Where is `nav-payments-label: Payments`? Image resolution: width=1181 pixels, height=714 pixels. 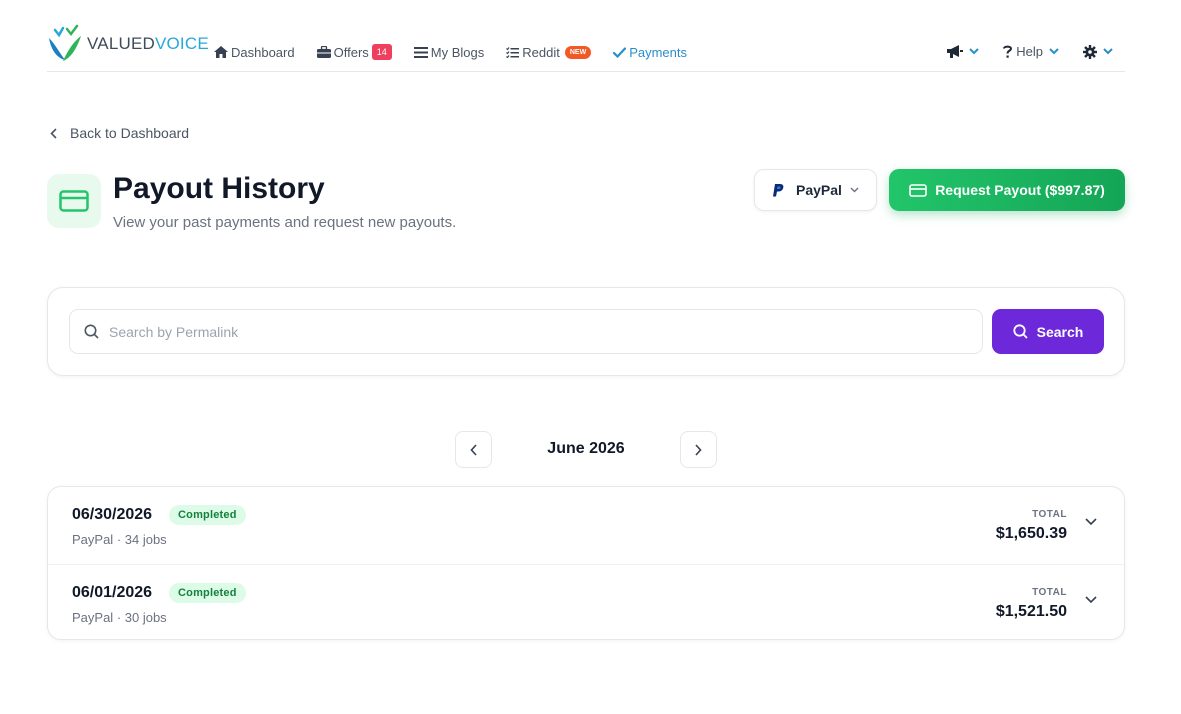 nav-payments-label: Payments is located at coordinates (658, 52).